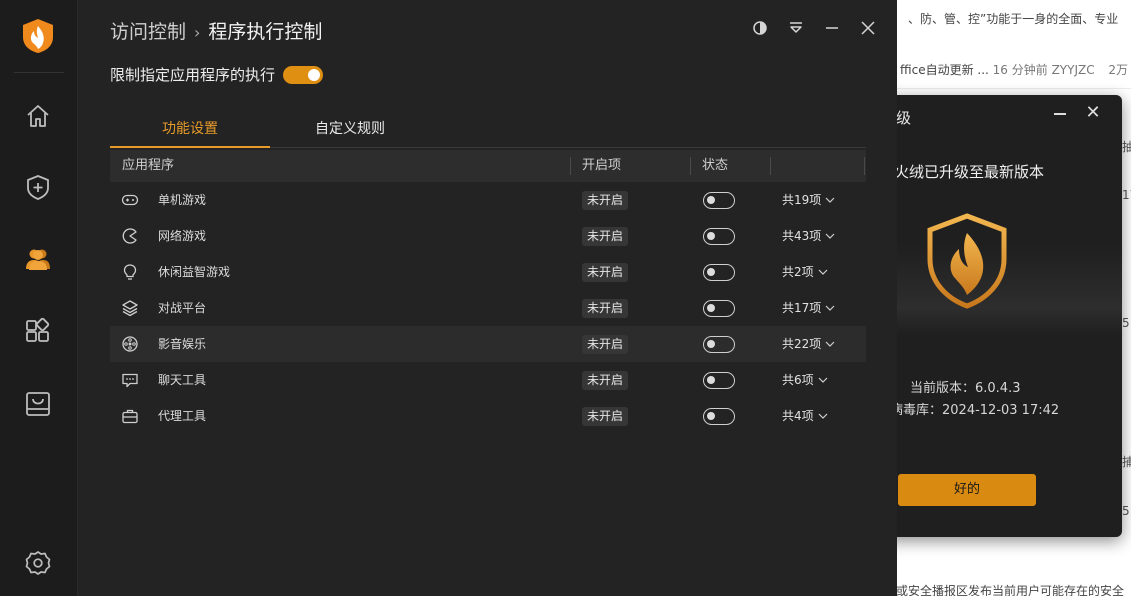  What do you see at coordinates (350, 130) in the screenshot?
I see `tab-custom-rules: 自定义规则` at bounding box center [350, 130].